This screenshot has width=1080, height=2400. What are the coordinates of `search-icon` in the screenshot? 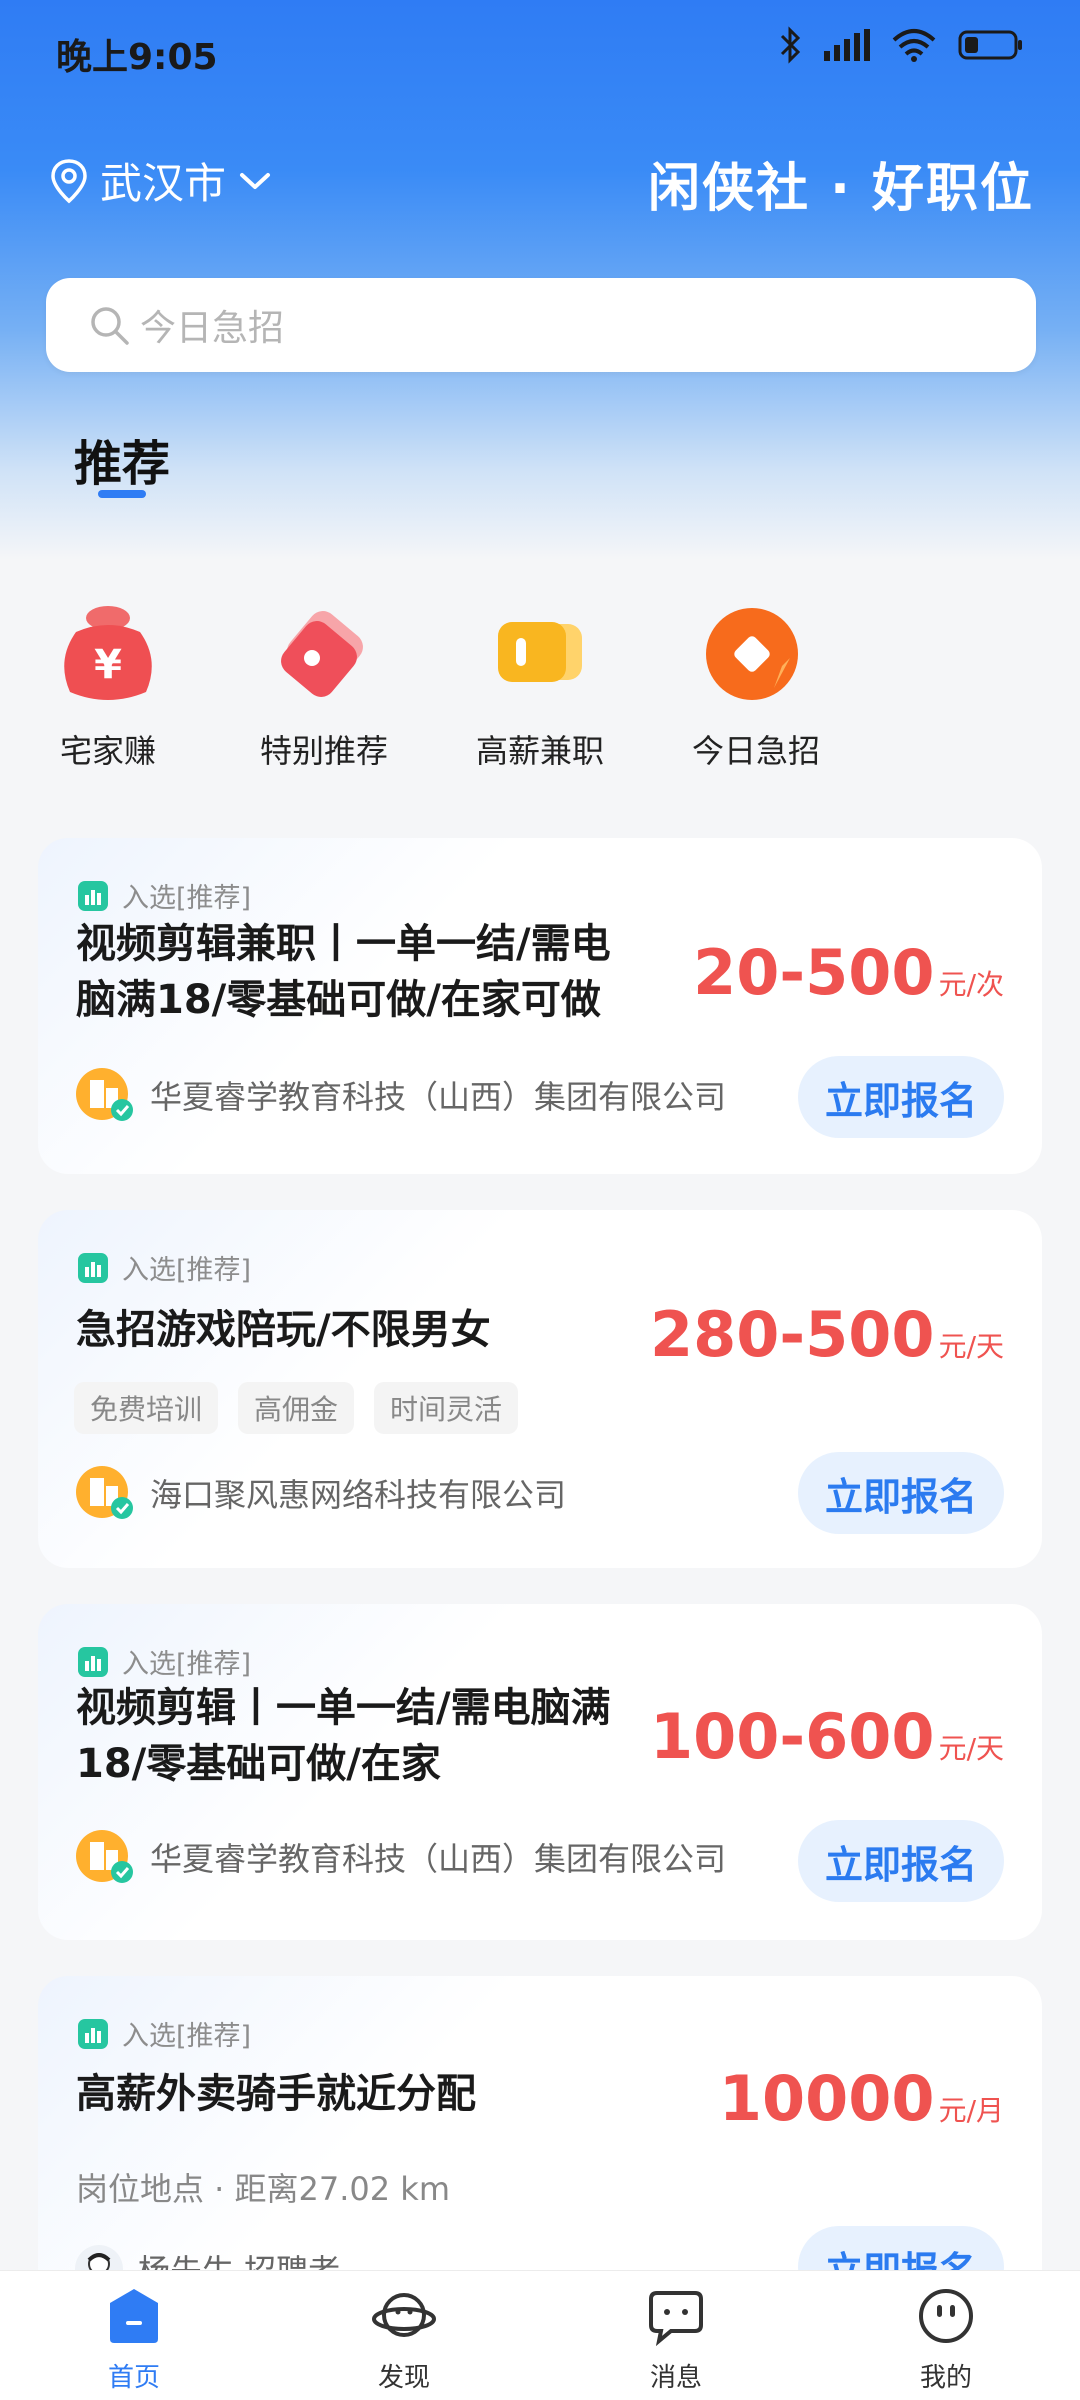 It's located at (110, 326).